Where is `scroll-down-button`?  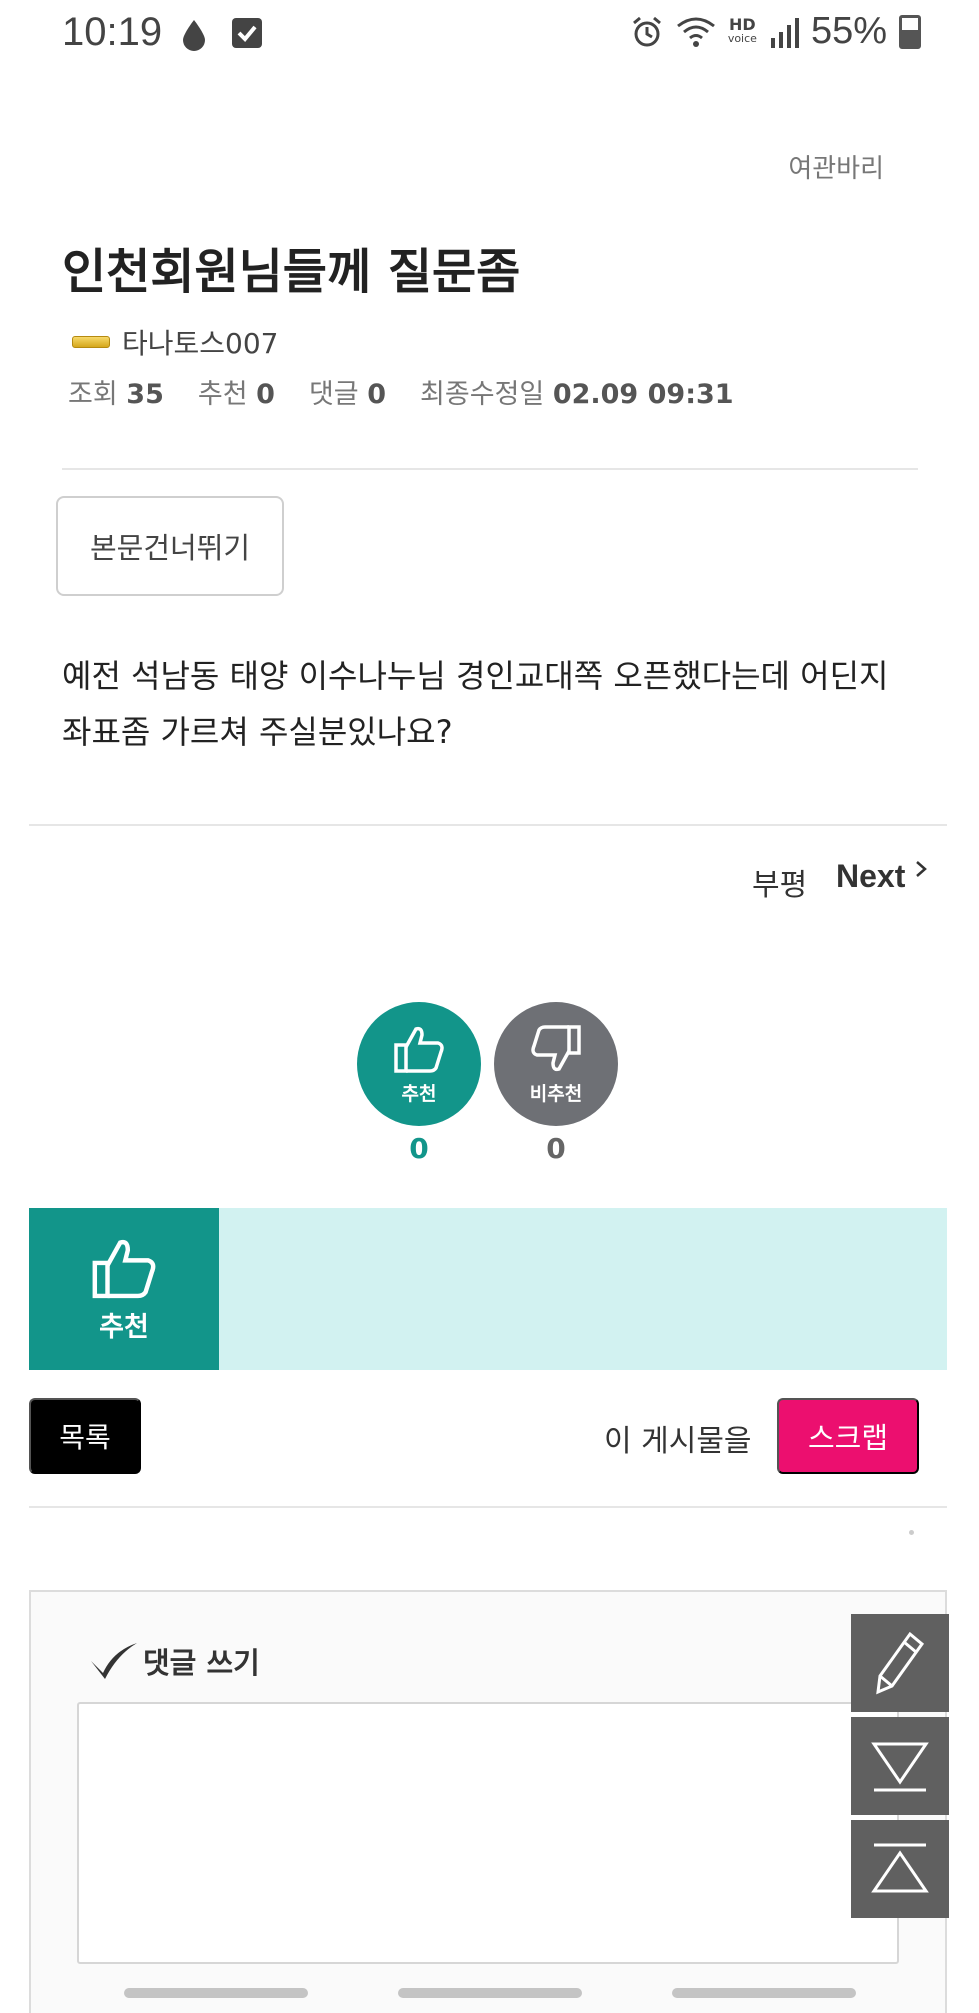 scroll-down-button is located at coordinates (900, 1766).